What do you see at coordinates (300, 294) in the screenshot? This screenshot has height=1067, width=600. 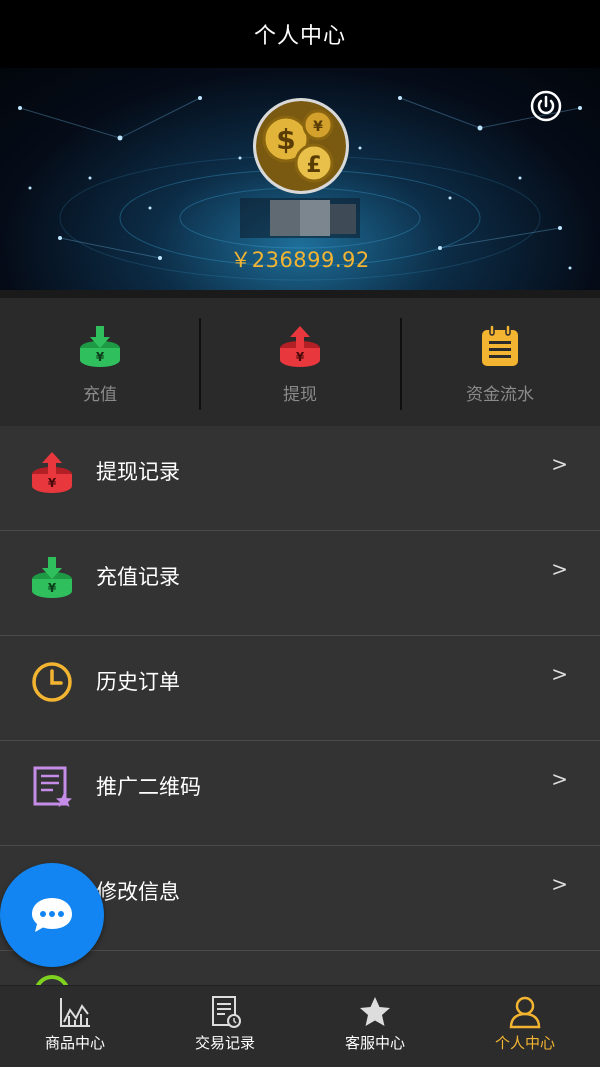 I see `section-divider` at bounding box center [300, 294].